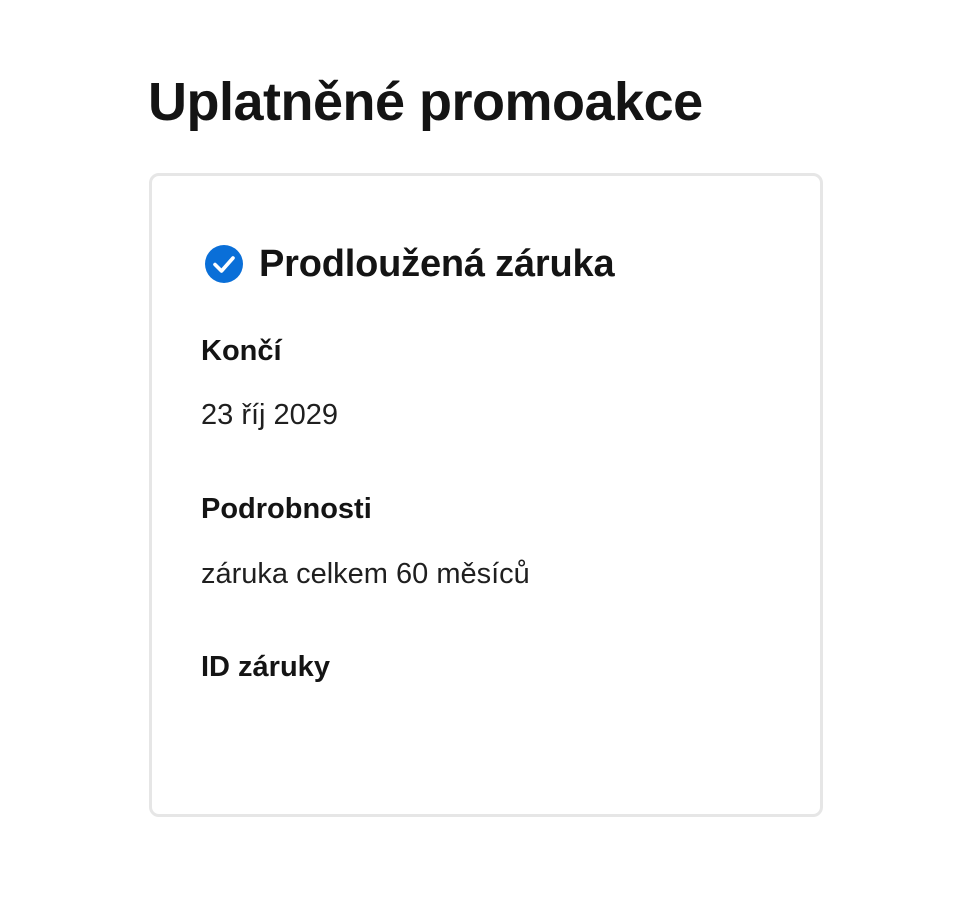 This screenshot has width=964, height=916. What do you see at coordinates (265, 667) in the screenshot?
I see `warranty-id-label: ID záruky` at bounding box center [265, 667].